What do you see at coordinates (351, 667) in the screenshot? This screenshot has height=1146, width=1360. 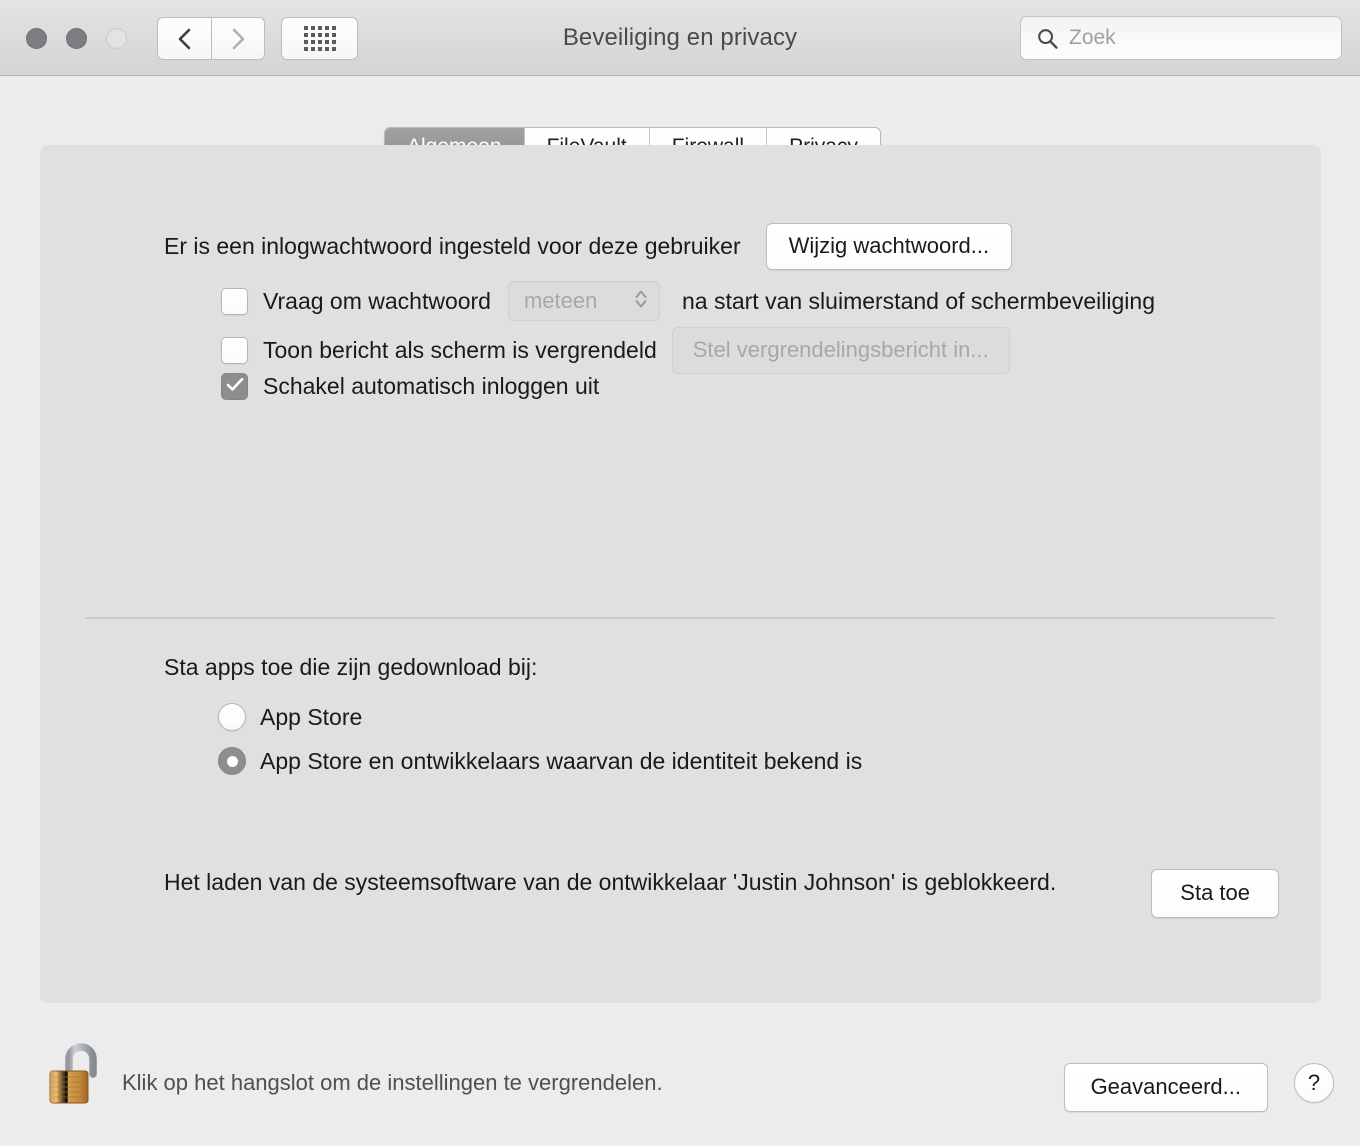 I see `allow-apps-heading: Sta apps toe die zijn gedownload bij:` at bounding box center [351, 667].